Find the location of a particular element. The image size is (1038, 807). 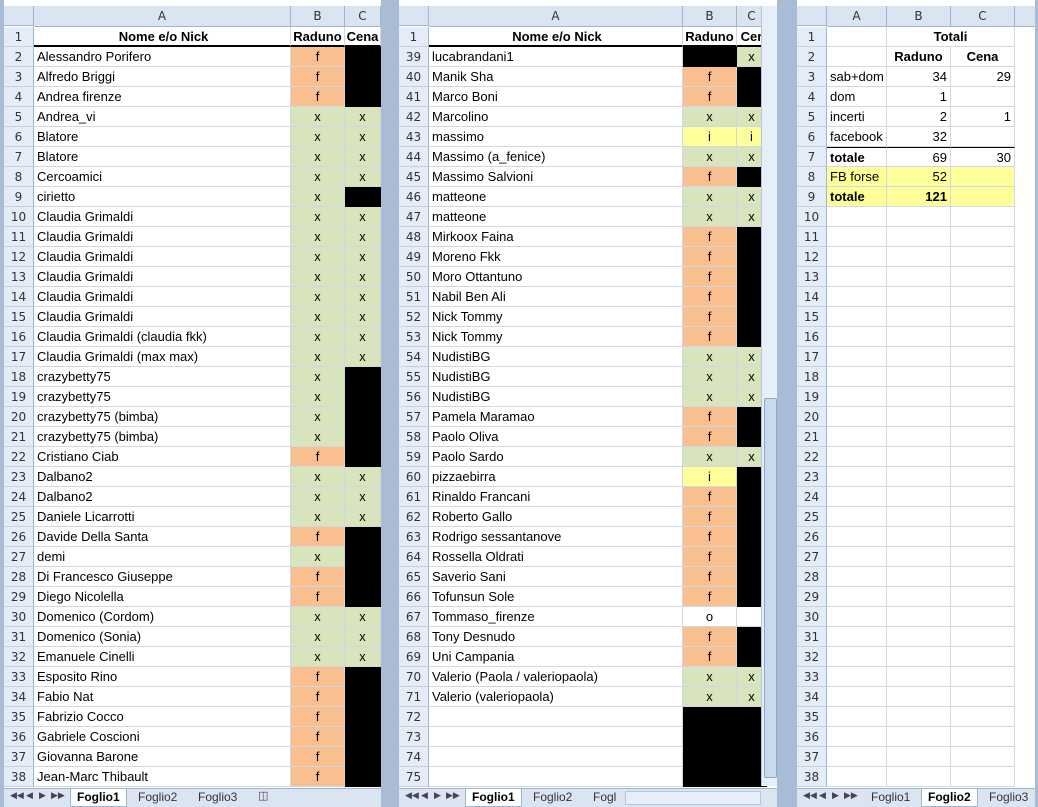

row-header: 38 is located at coordinates (812, 777).